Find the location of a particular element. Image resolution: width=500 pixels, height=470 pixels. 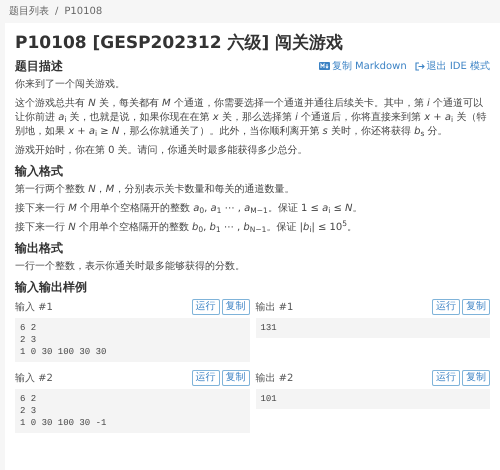

paragraph: 一行一个整数，表示你通关时最多能够获得的分数。 is located at coordinates (130, 267).